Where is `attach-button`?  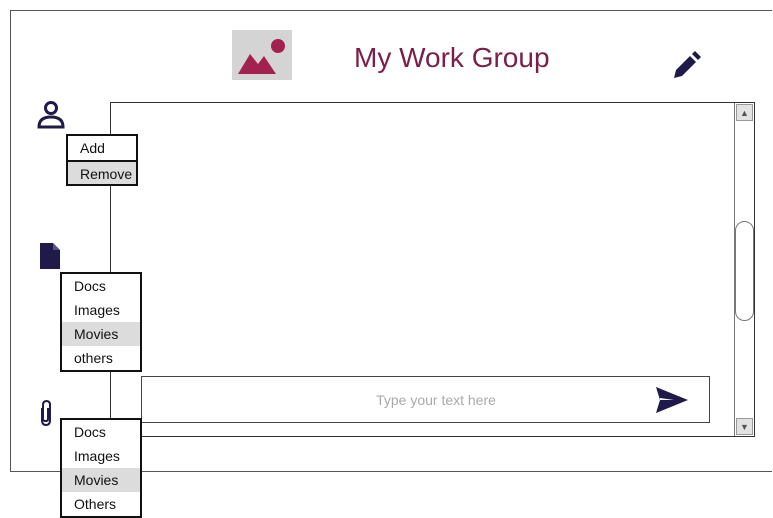
attach-button is located at coordinates (46, 415).